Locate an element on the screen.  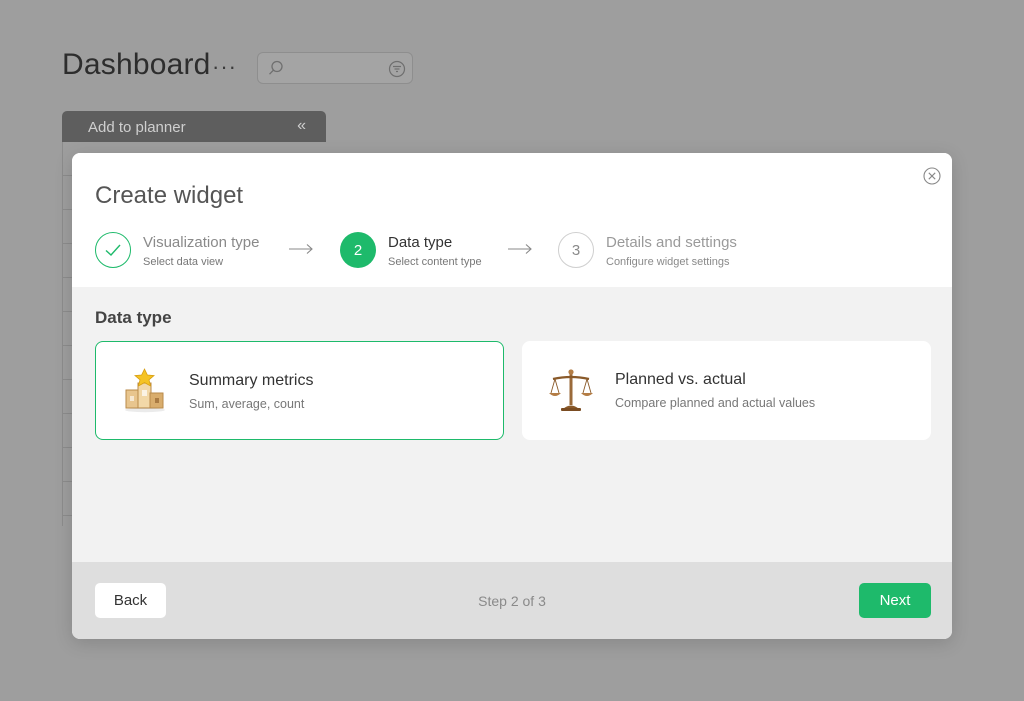
scales-icon is located at coordinates (571, 390).